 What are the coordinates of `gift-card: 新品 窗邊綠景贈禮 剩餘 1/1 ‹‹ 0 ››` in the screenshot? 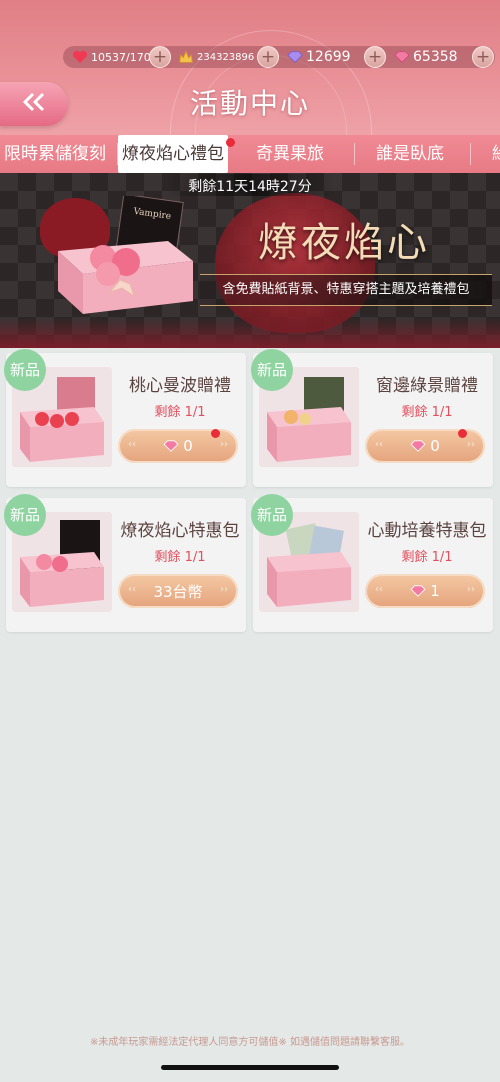 It's located at (372, 418).